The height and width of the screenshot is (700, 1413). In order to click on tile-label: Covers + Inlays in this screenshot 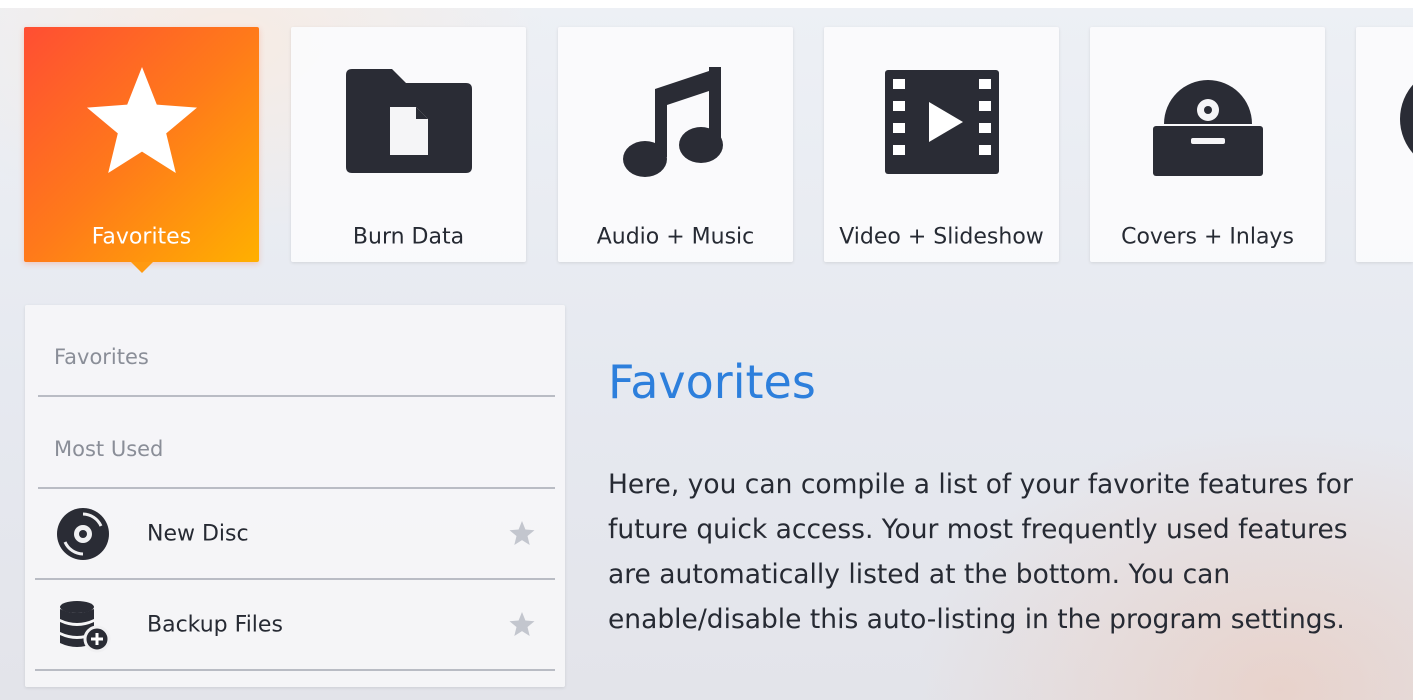, I will do `click(1207, 237)`.